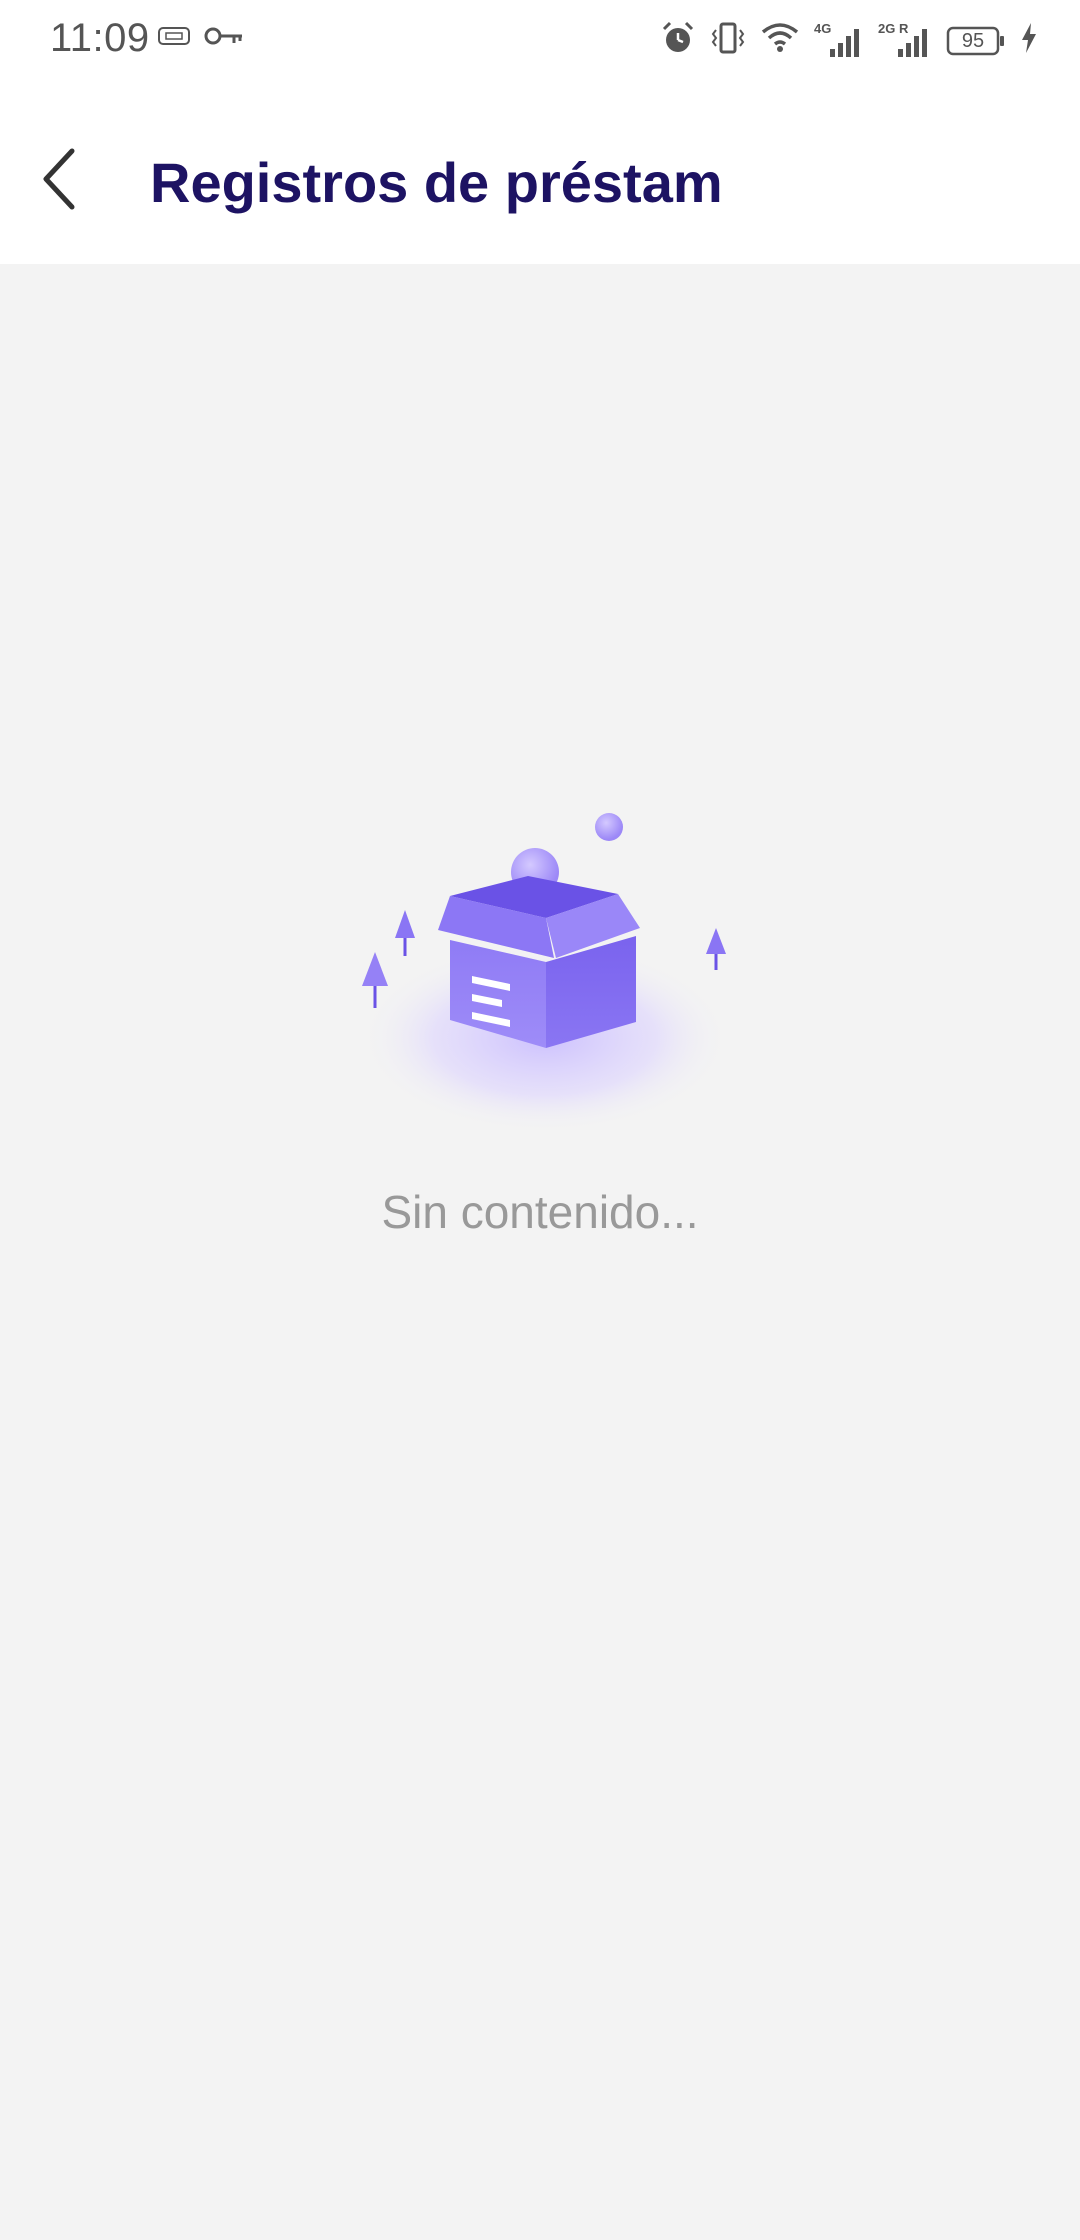 The image size is (1080, 2240). Describe the element at coordinates (905, 40) in the screenshot. I see `signal-2g-icon: 2G R` at that location.